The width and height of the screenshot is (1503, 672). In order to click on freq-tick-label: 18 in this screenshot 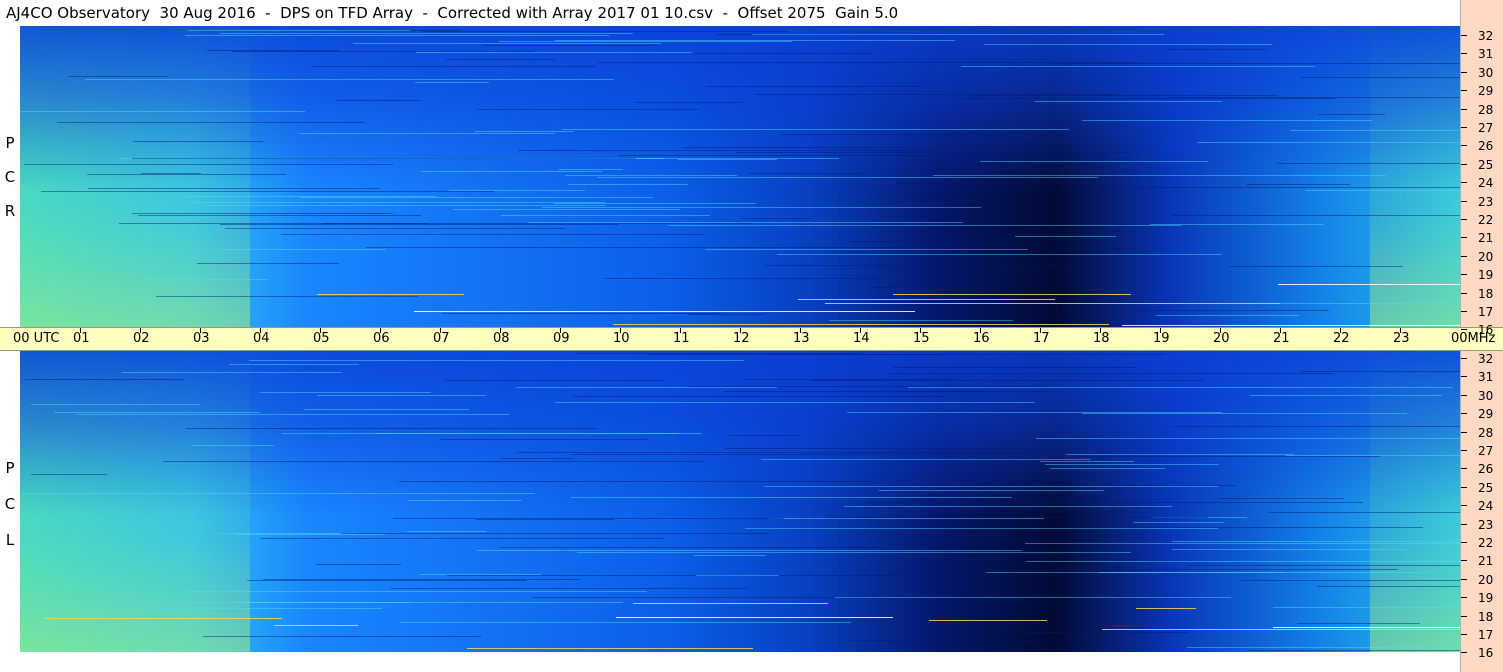, I will do `click(1486, 293)`.